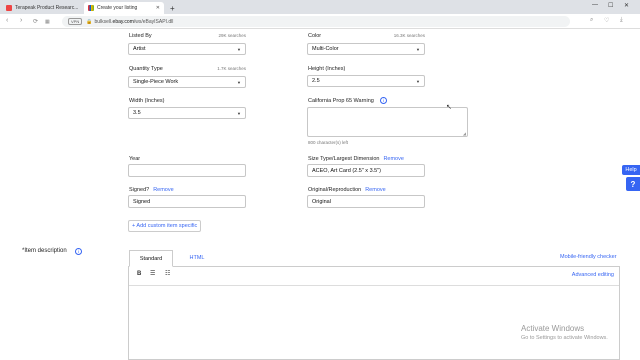 Image resolution: width=640 pixels, height=360 pixels. I want to click on close-window-icon: ✕, so click(626, 5).